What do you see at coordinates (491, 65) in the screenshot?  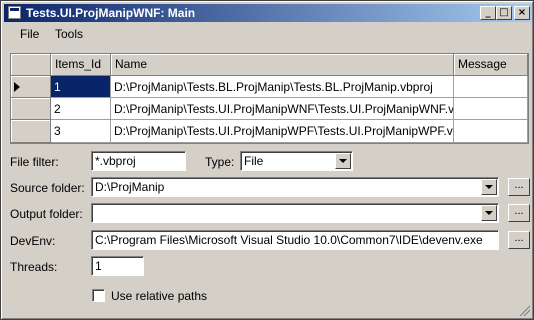 I see `column-header-message: Message` at bounding box center [491, 65].